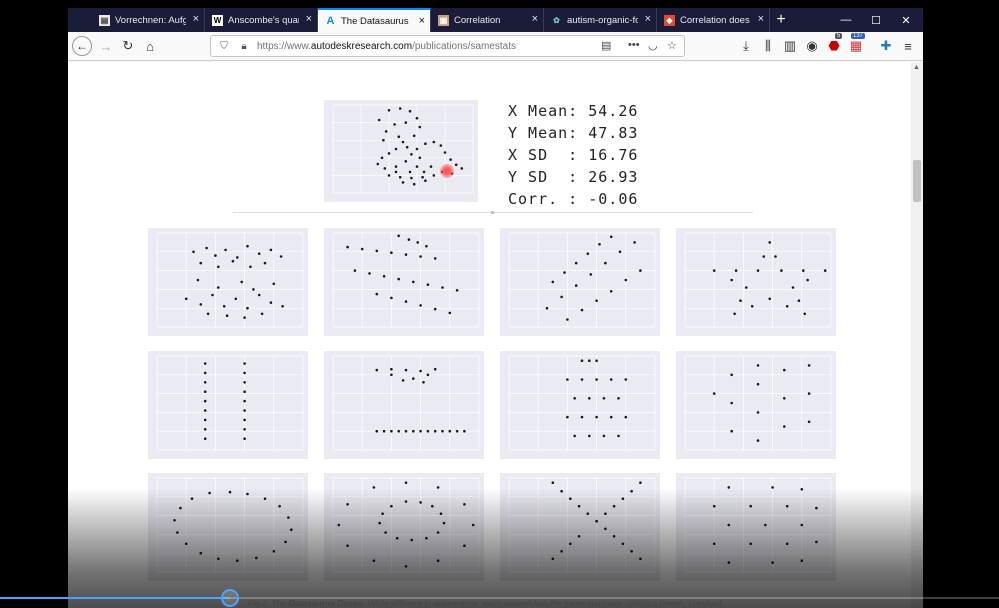 Image resolution: width=999 pixels, height=608 pixels. Describe the element at coordinates (746, 46) in the screenshot. I see `downloads-icon: ⤓` at that location.